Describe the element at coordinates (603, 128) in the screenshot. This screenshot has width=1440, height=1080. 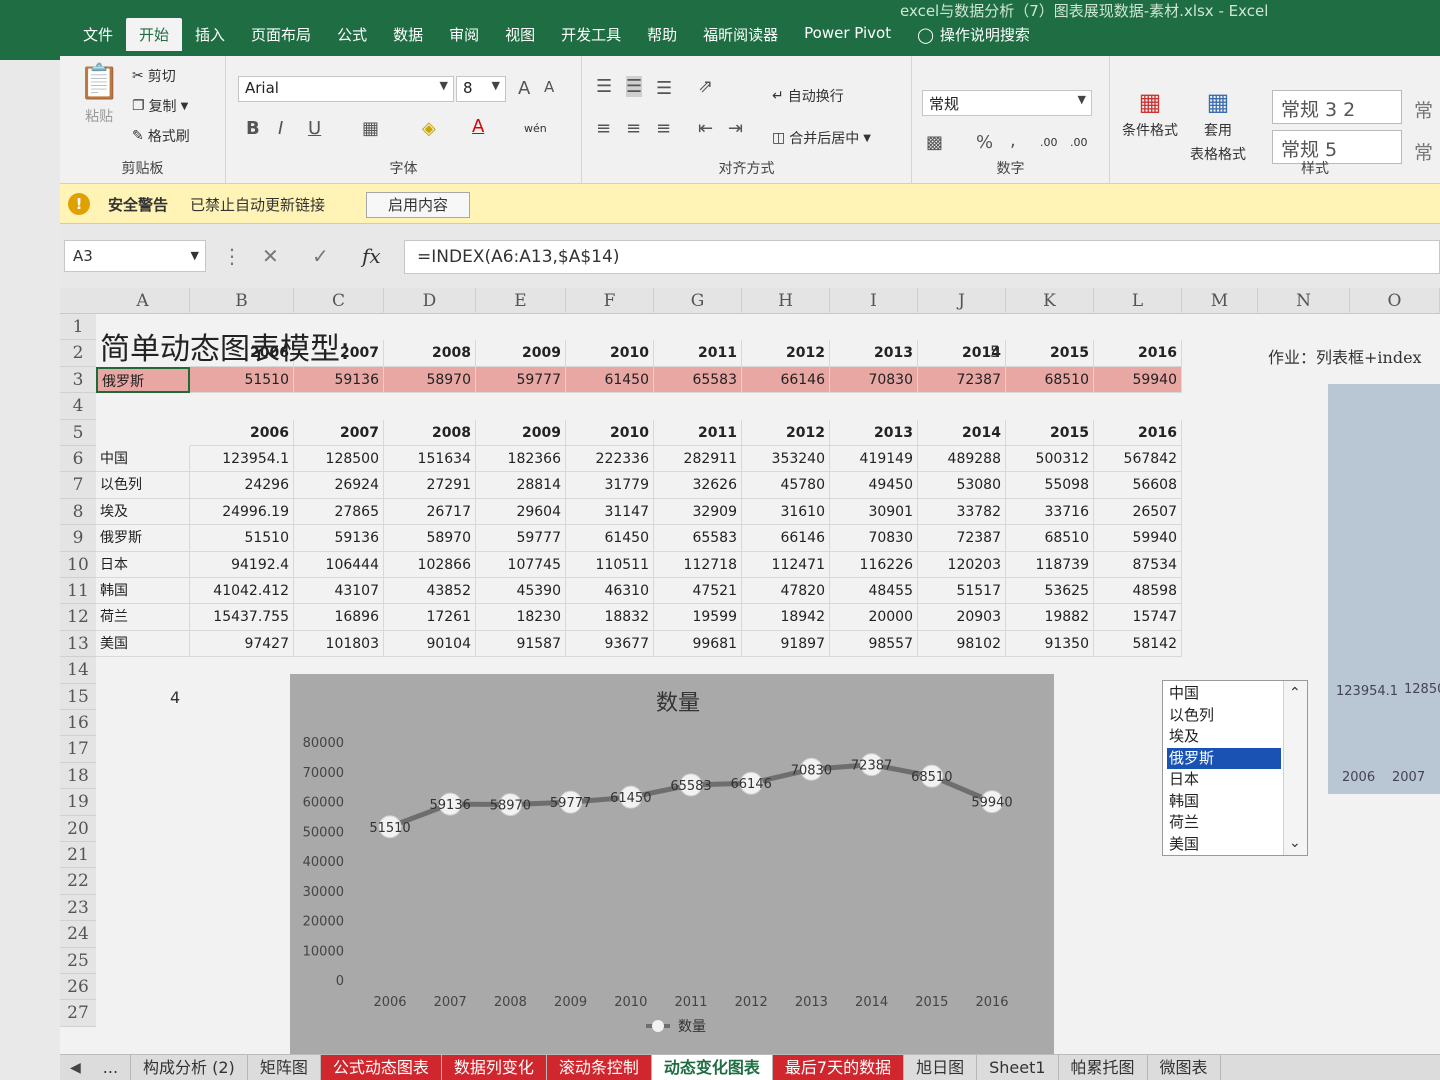
I see `align-left-icon: ≡` at that location.